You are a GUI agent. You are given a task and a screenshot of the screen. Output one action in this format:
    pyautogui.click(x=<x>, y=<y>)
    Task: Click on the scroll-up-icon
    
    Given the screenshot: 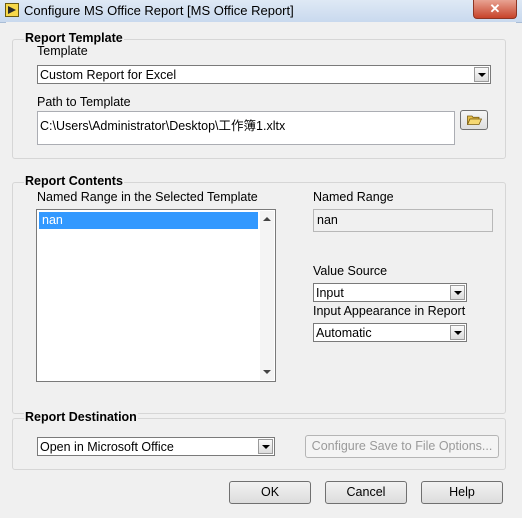 What is the action you would take?
    pyautogui.click(x=267, y=219)
    